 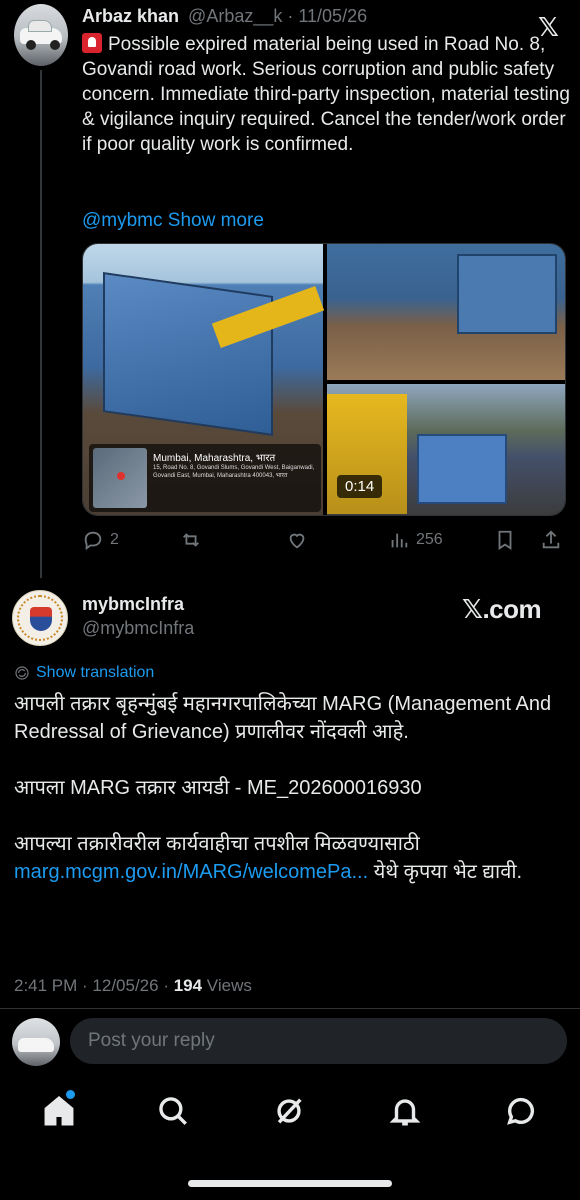 I want to click on reply-button: 2, so click(x=100, y=540).